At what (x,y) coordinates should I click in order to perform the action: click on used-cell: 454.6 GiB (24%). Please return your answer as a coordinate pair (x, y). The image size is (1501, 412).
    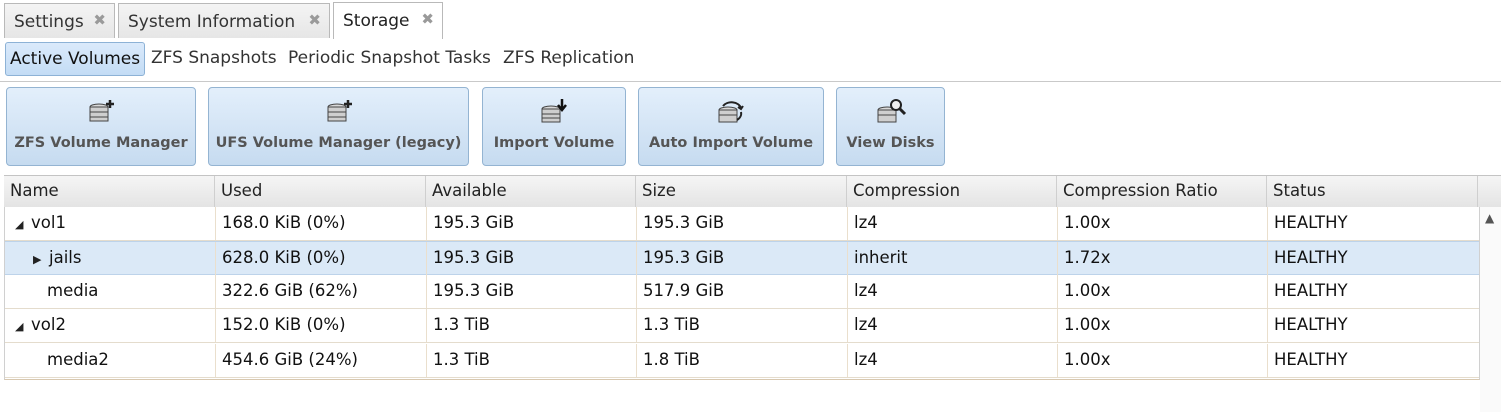
    Looking at the image, I should click on (321, 360).